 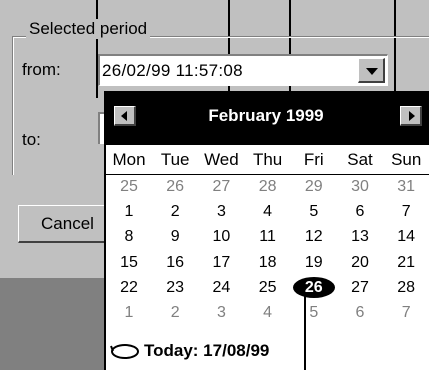 What do you see at coordinates (221, 288) in the screenshot?
I see `day-cell: 24` at bounding box center [221, 288].